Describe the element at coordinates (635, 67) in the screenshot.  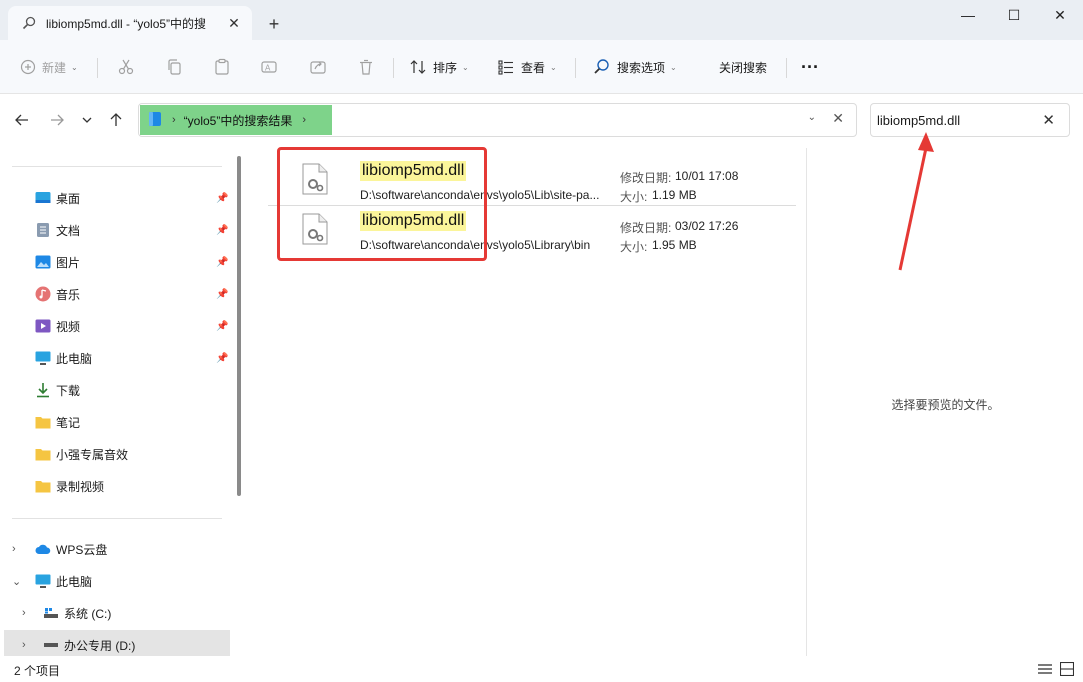
I see `search-options-button: 搜索选项 ⌄` at that location.